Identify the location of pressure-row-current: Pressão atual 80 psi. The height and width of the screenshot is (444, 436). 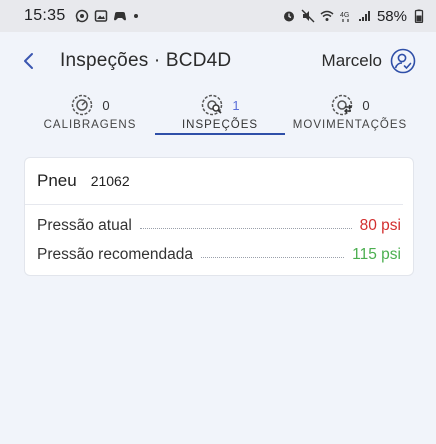
(219, 225).